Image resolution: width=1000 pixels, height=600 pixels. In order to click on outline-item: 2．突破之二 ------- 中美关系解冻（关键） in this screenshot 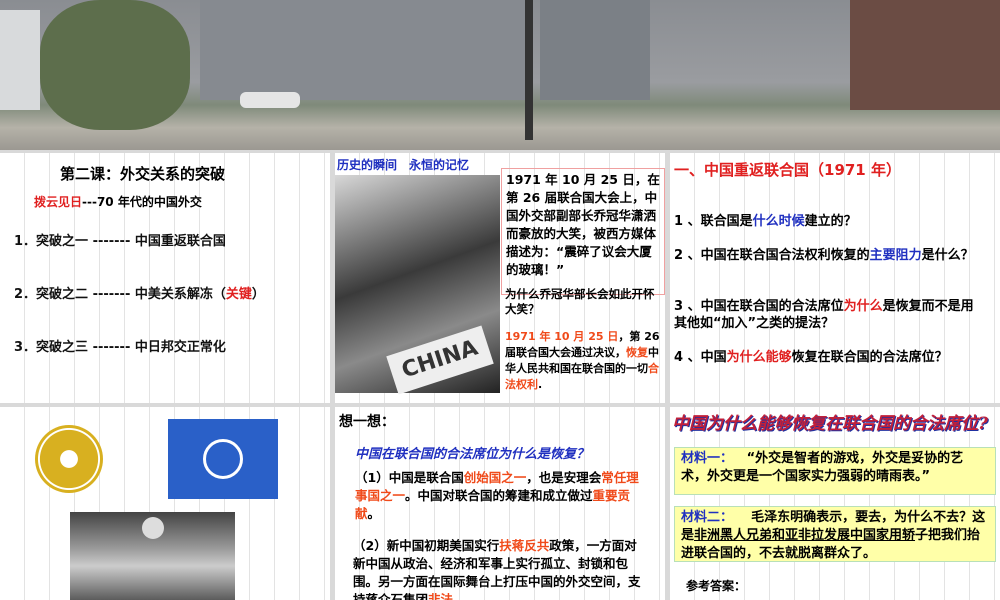, I will do `click(139, 294)`.